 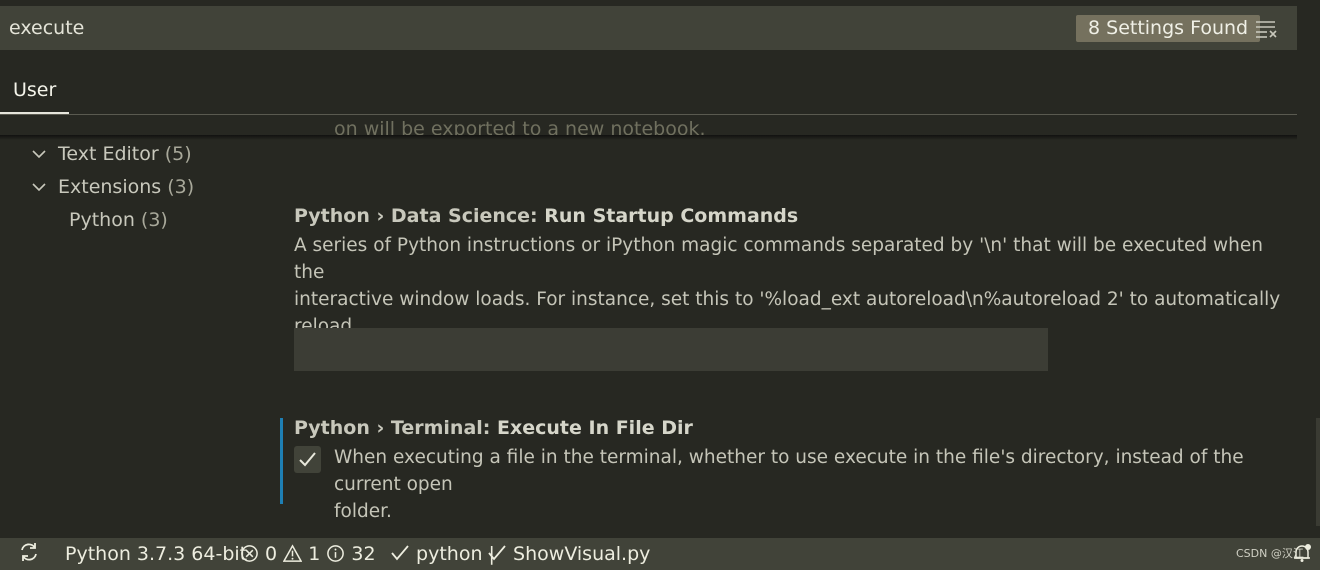 I want to click on description-line: folder., so click(x=363, y=511).